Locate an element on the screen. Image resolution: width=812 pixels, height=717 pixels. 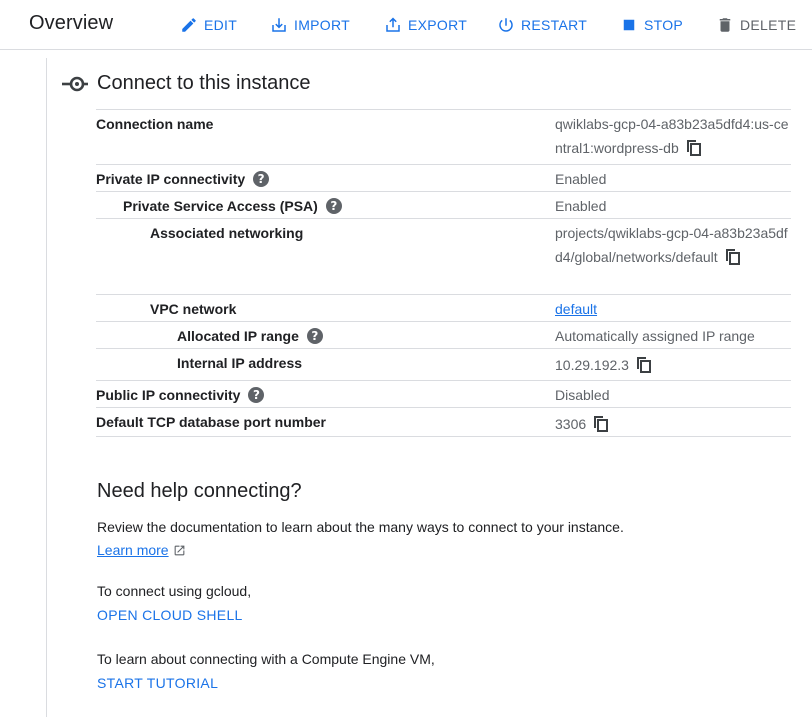
trash-icon is located at coordinates (725, 25).